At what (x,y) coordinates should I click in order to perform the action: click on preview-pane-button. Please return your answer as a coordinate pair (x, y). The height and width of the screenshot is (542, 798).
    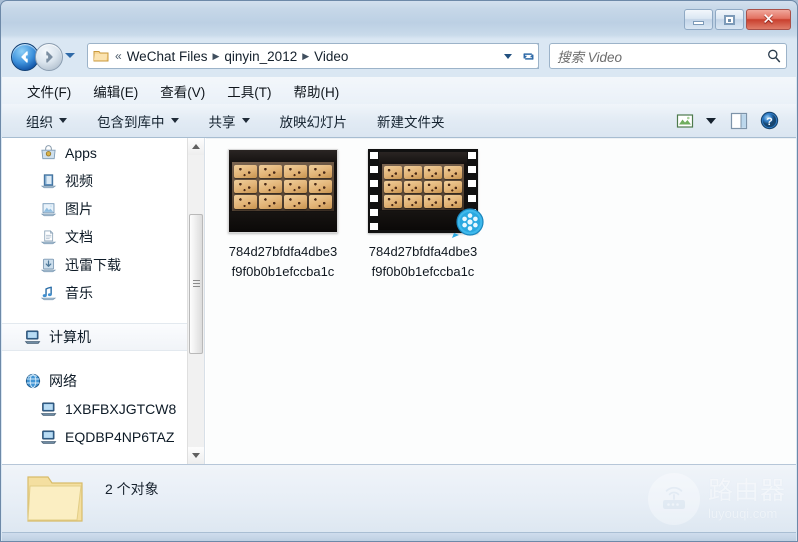
    Looking at the image, I should click on (739, 121).